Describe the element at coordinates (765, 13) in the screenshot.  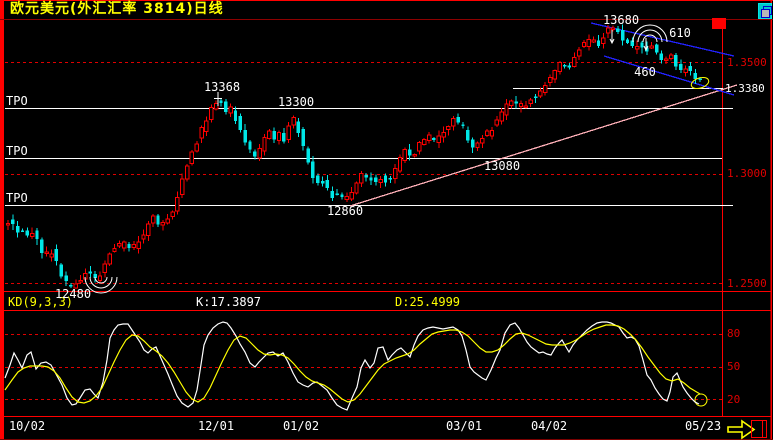
I see `restore-icon-front-square` at that location.